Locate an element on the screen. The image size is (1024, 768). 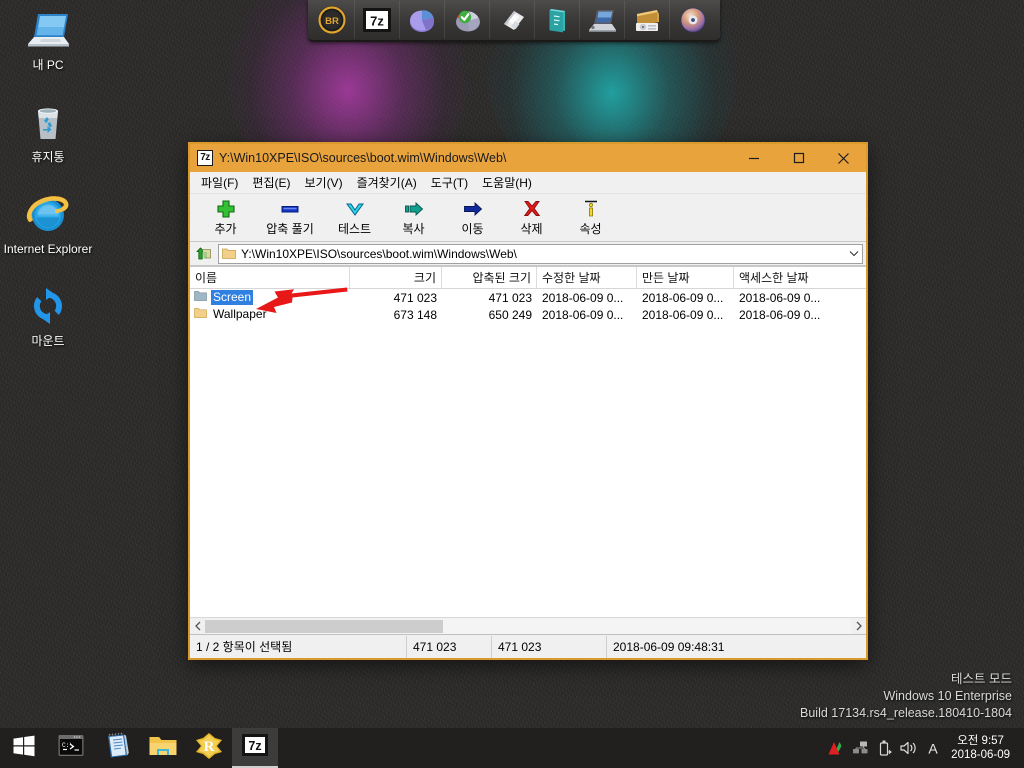
toolbar-button-test: 테스트 is located at coordinates (354, 219).